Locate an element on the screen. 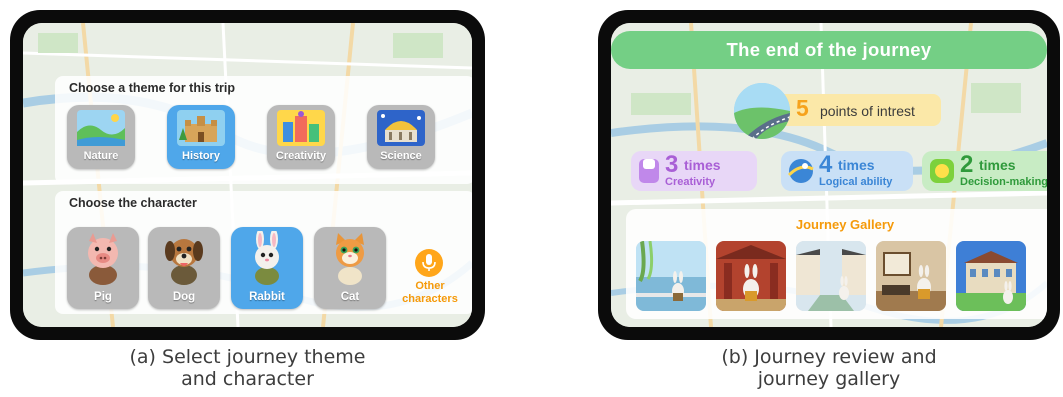  landscape-icon is located at coordinates (101, 128).